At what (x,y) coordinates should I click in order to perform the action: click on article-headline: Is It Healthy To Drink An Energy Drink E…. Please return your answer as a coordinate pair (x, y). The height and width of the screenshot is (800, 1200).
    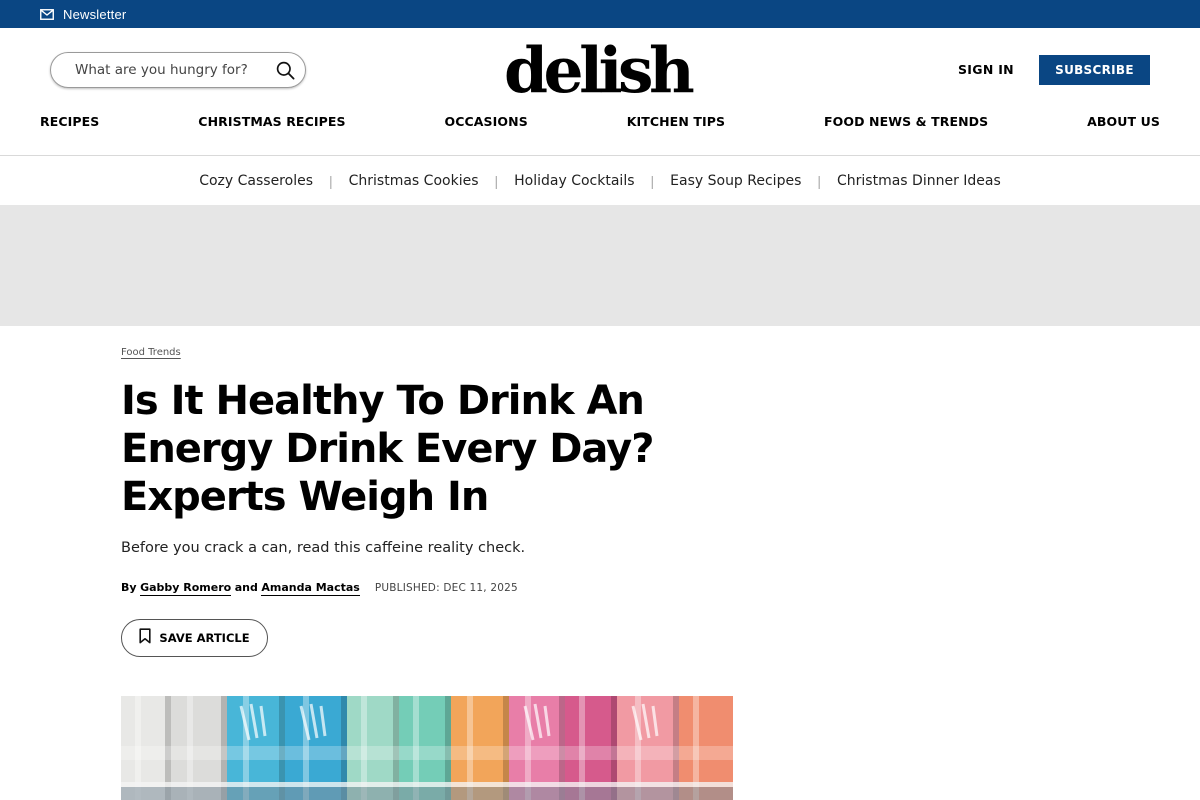
    Looking at the image, I should click on (421, 449).